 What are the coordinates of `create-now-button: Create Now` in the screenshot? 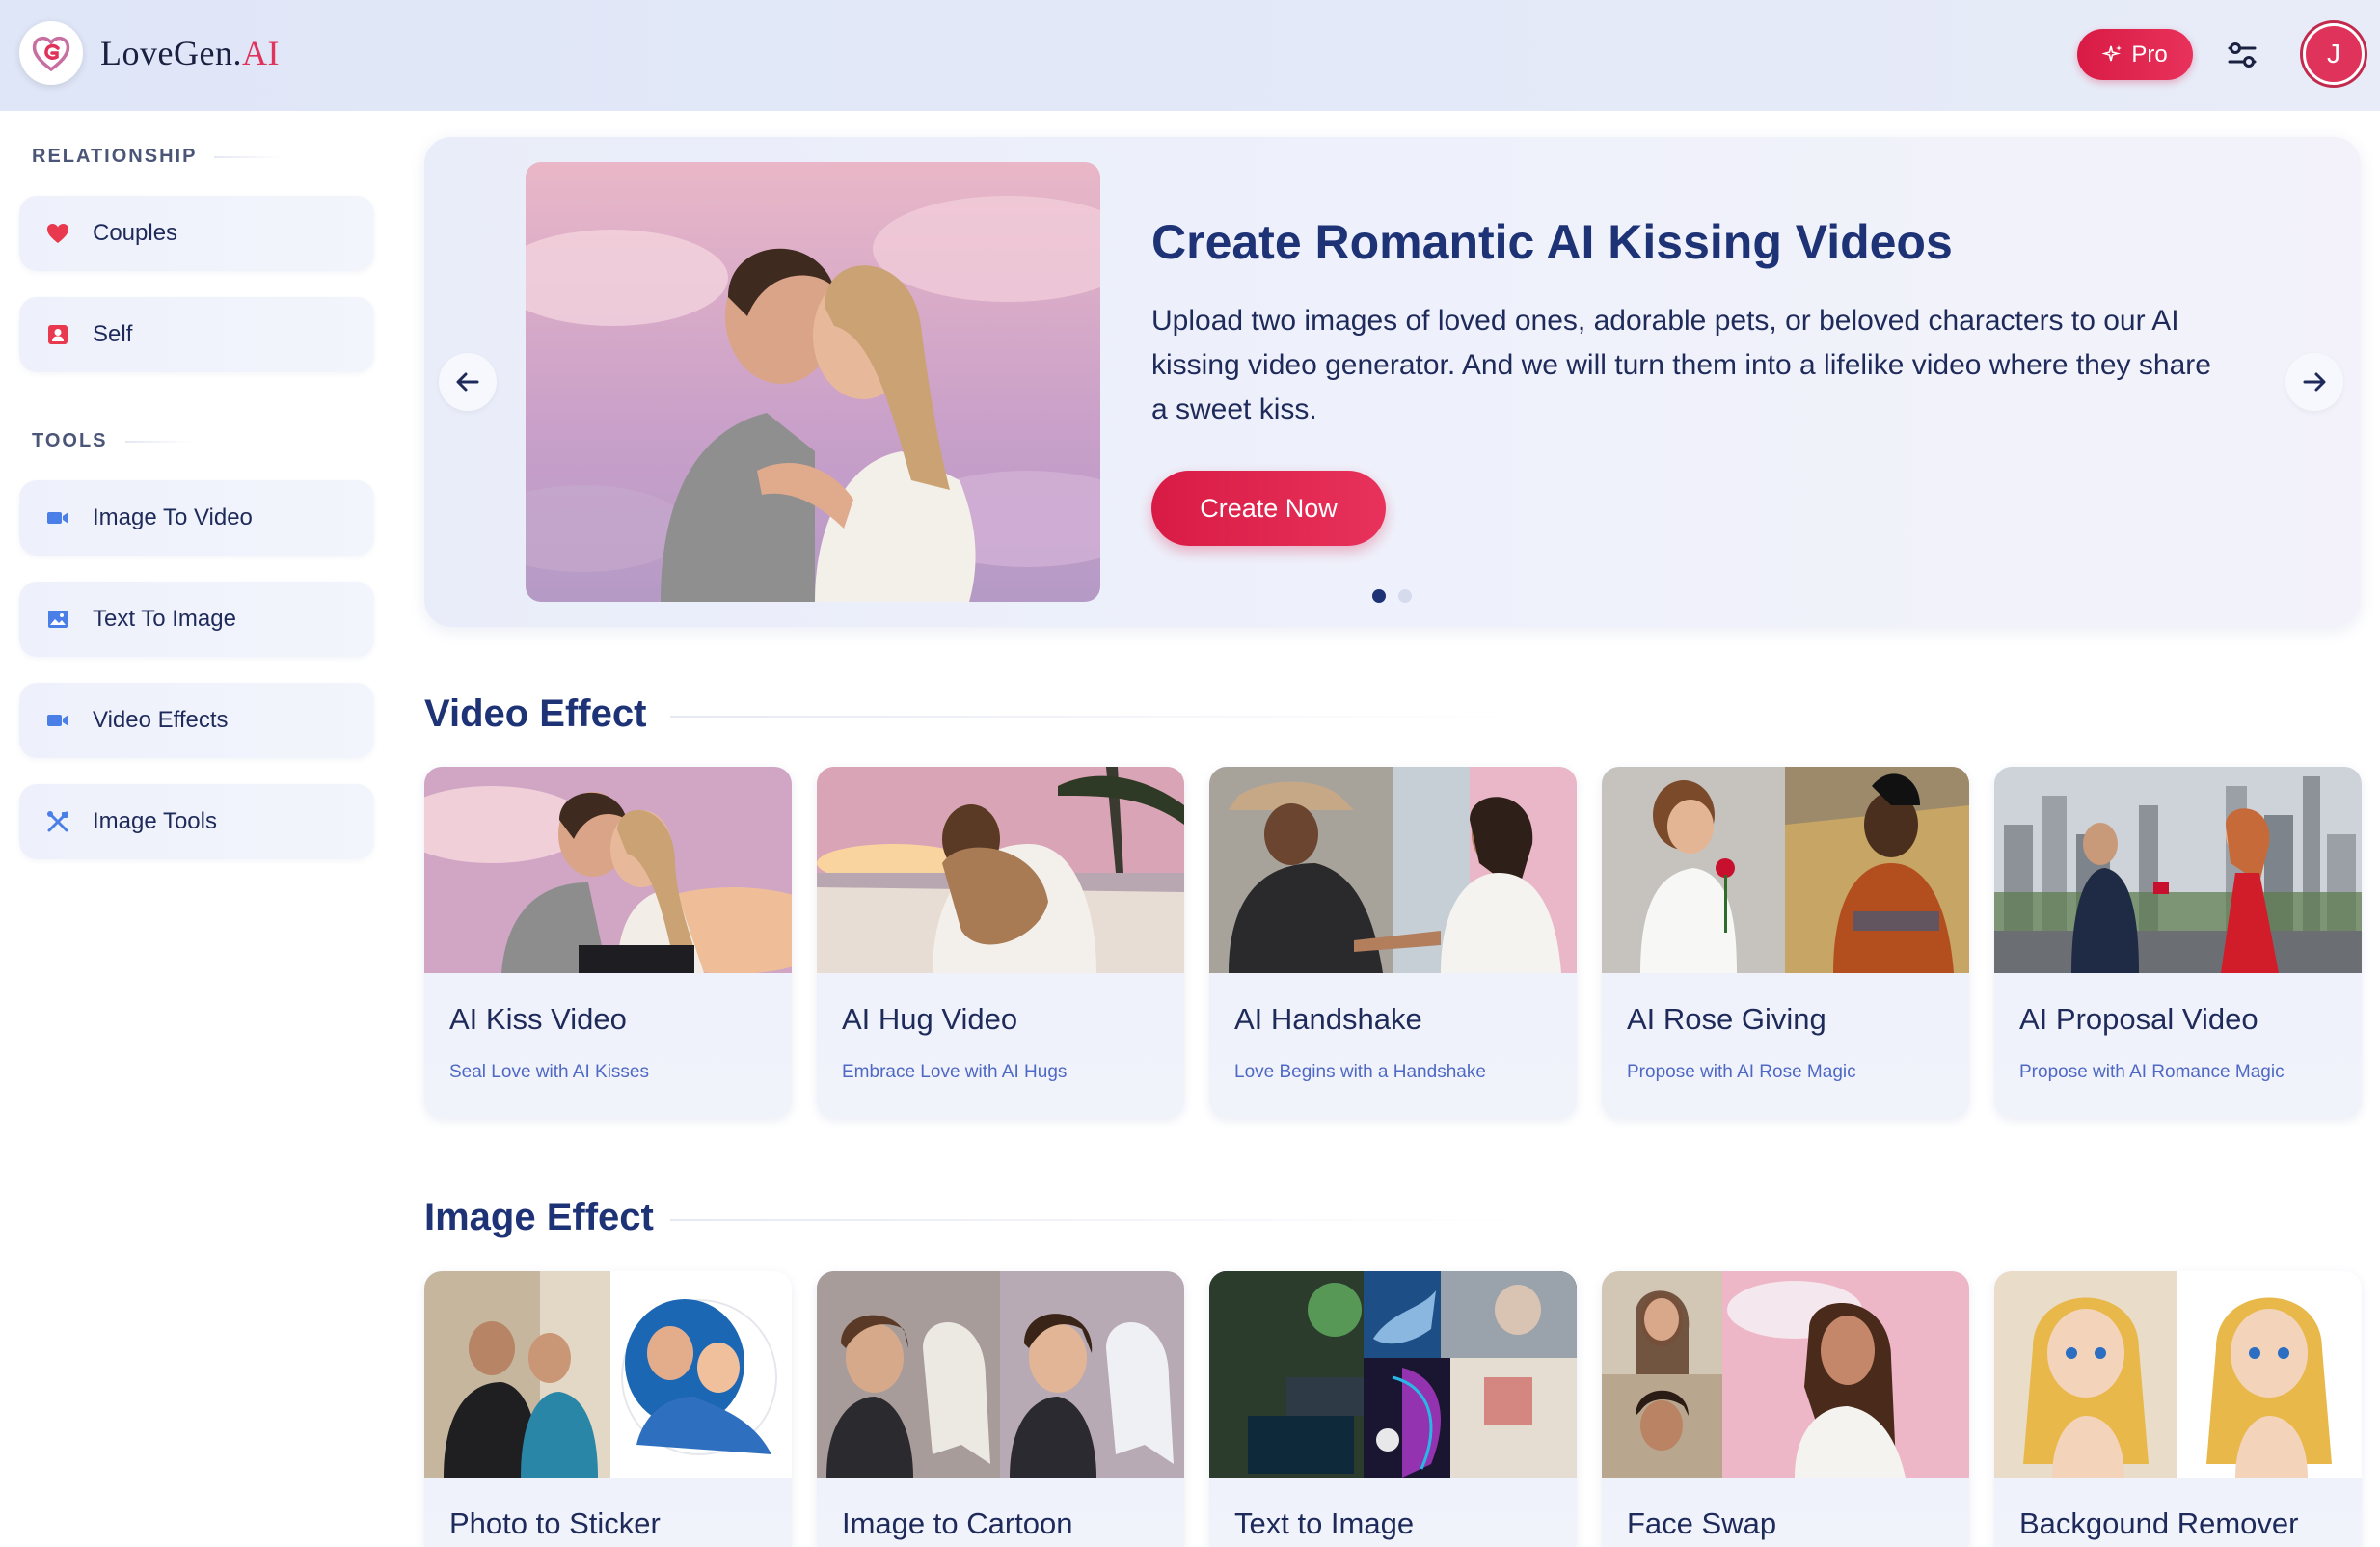 It's located at (1269, 508).